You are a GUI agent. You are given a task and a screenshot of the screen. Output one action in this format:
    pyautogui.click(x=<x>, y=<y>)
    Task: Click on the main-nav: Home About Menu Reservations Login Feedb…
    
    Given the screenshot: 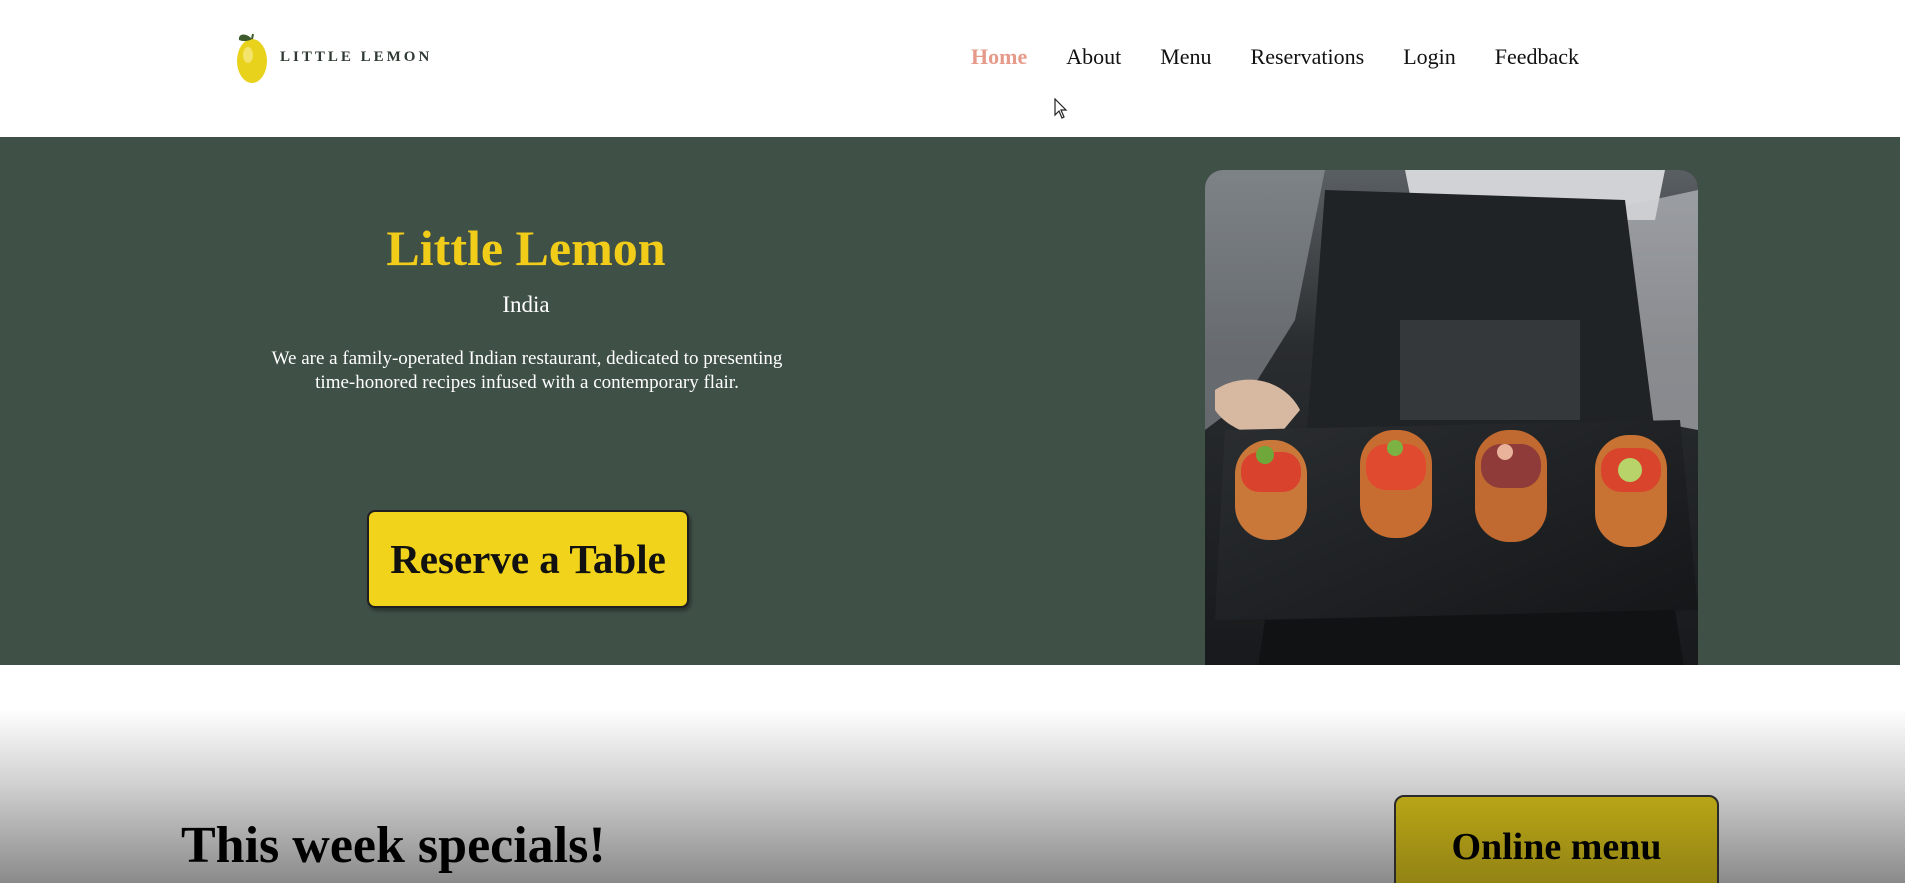 What is the action you would take?
    pyautogui.click(x=1294, y=57)
    